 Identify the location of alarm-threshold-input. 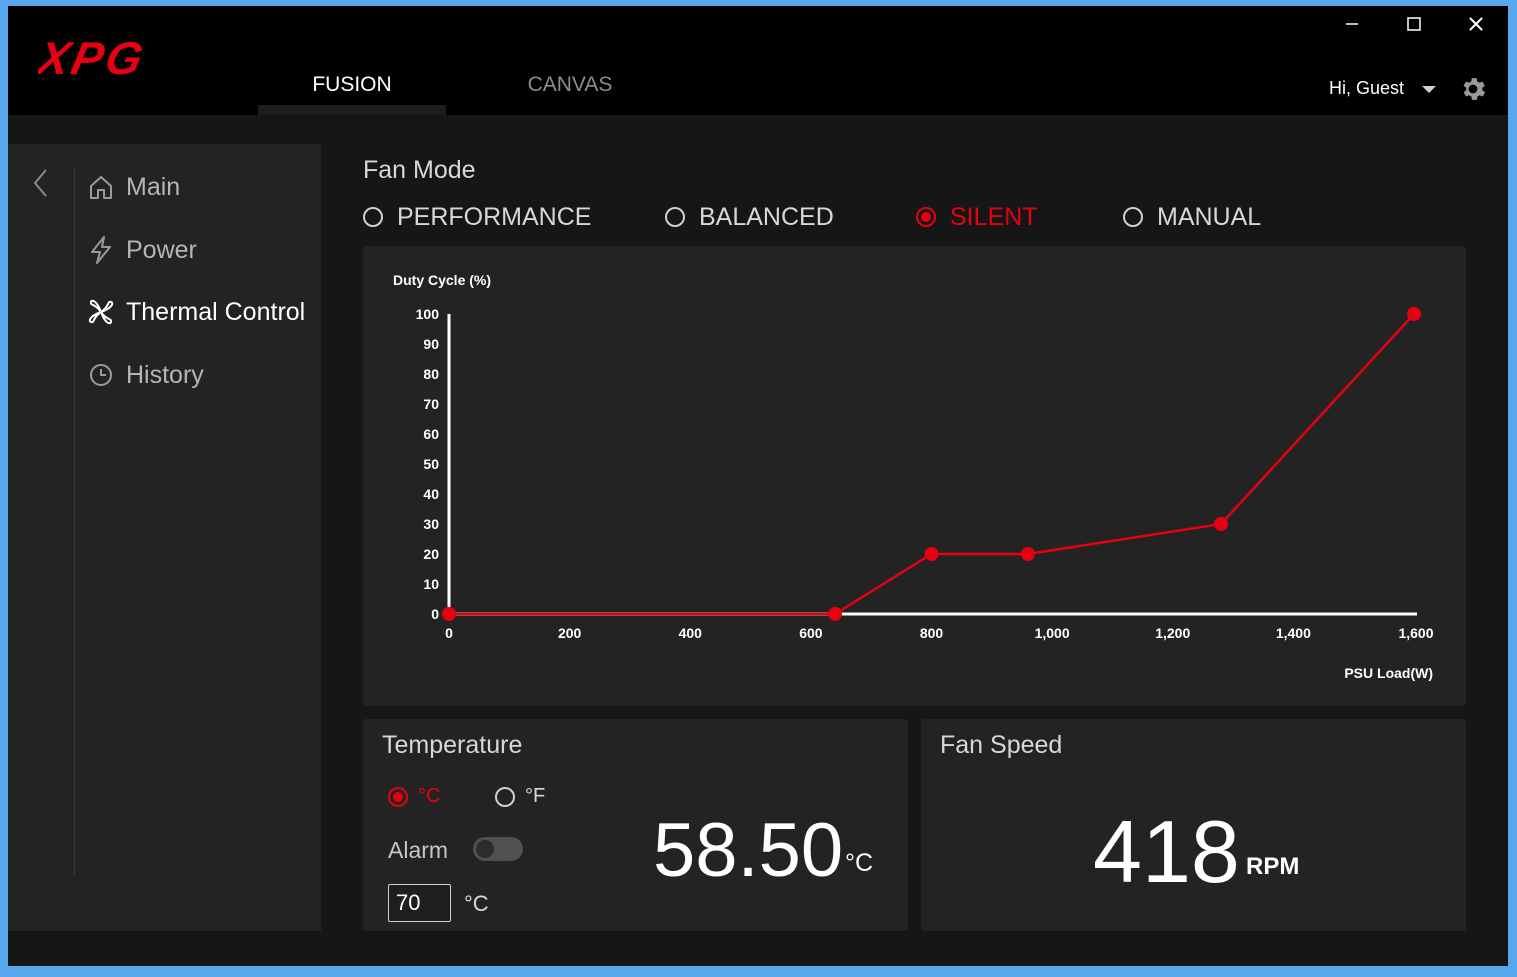
(419, 903).